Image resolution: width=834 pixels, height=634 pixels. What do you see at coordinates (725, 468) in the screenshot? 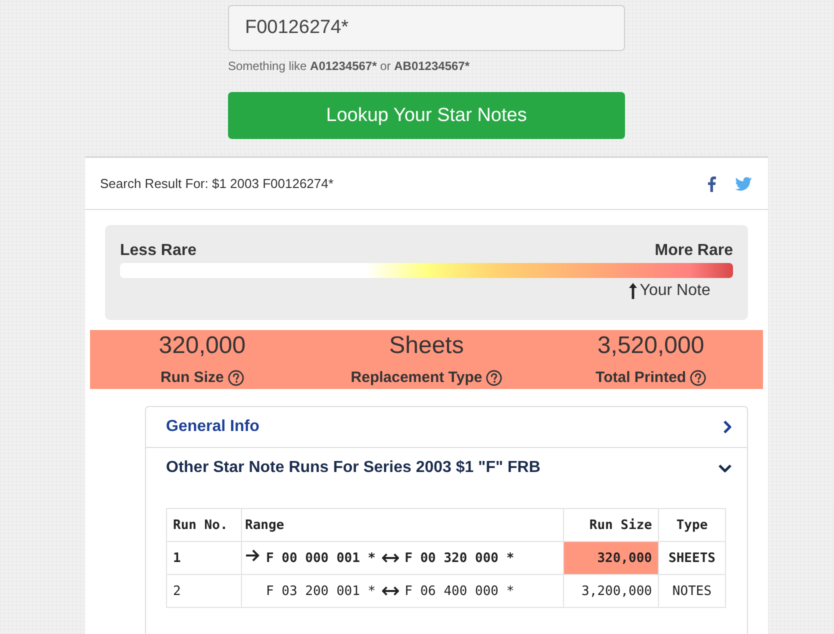
I see `chevron-down-icon` at bounding box center [725, 468].